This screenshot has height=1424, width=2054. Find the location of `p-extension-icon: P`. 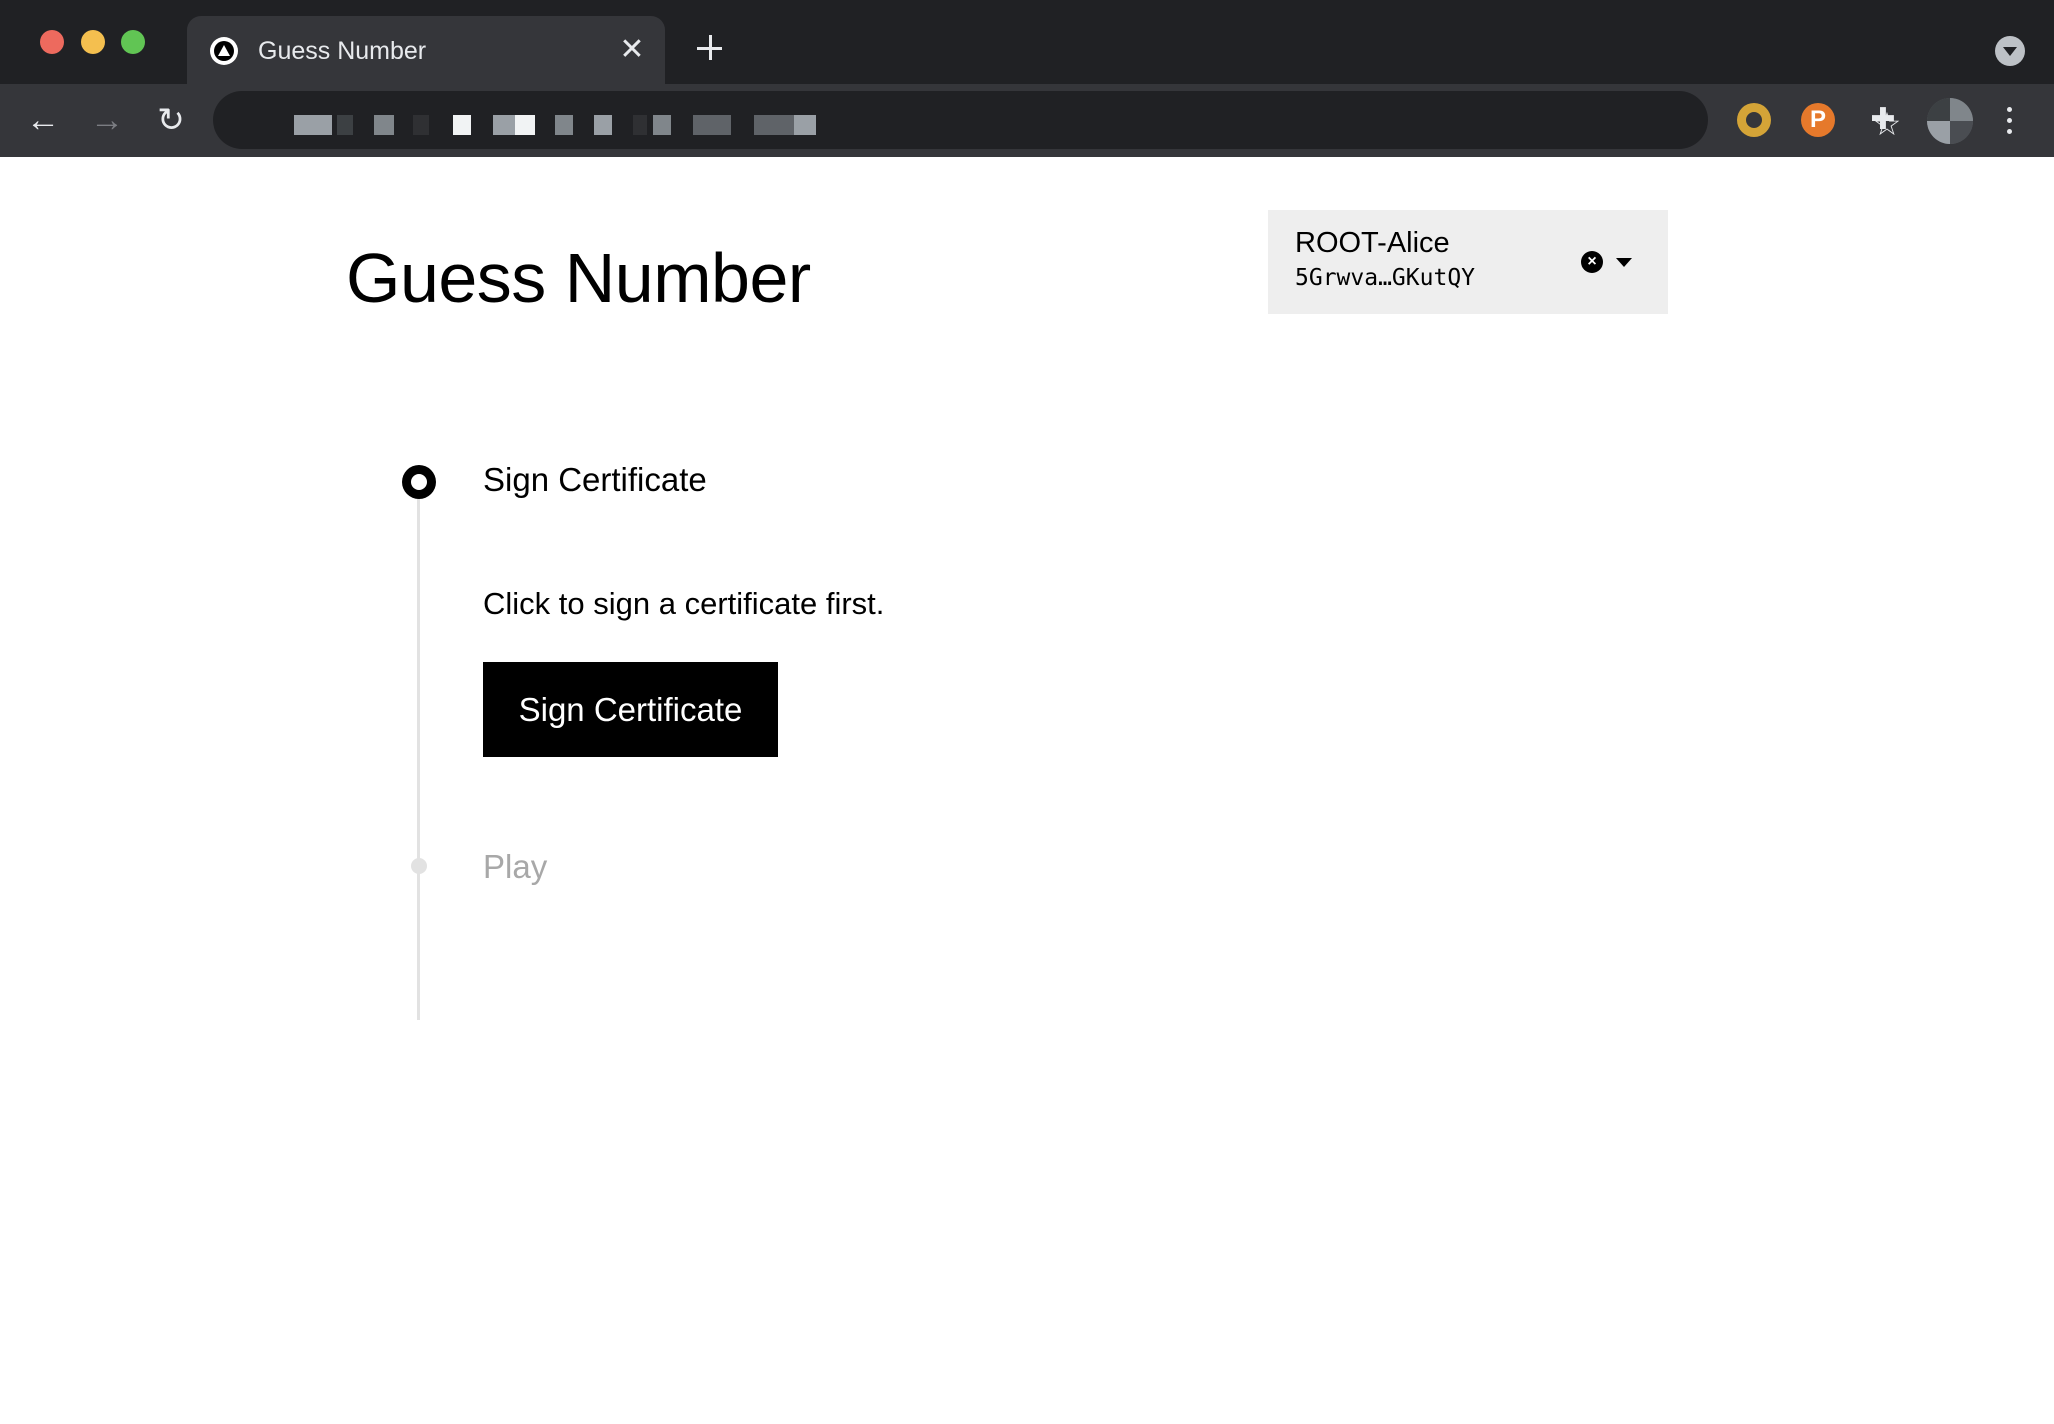

p-extension-icon: P is located at coordinates (1818, 120).